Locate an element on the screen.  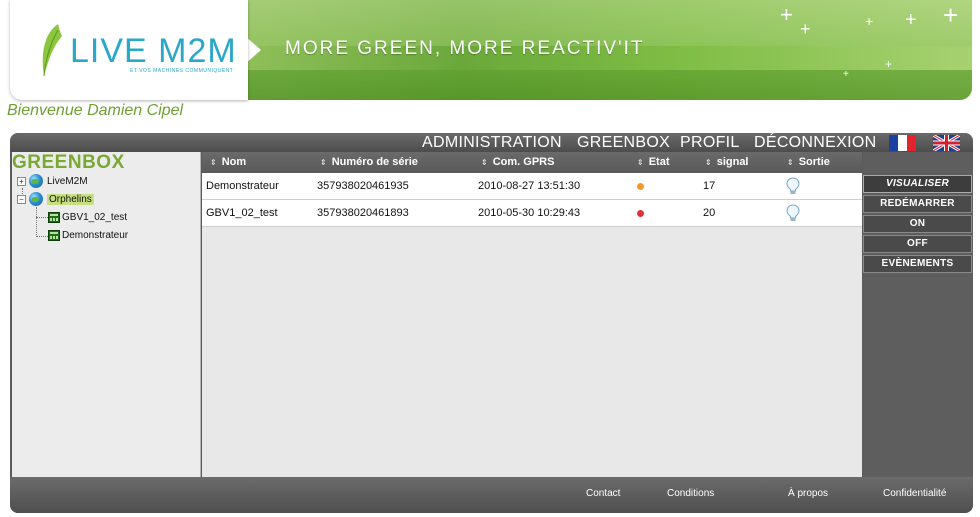
tree-node-gbv1-02-test: GBV1_02_test is located at coordinates (87, 217).